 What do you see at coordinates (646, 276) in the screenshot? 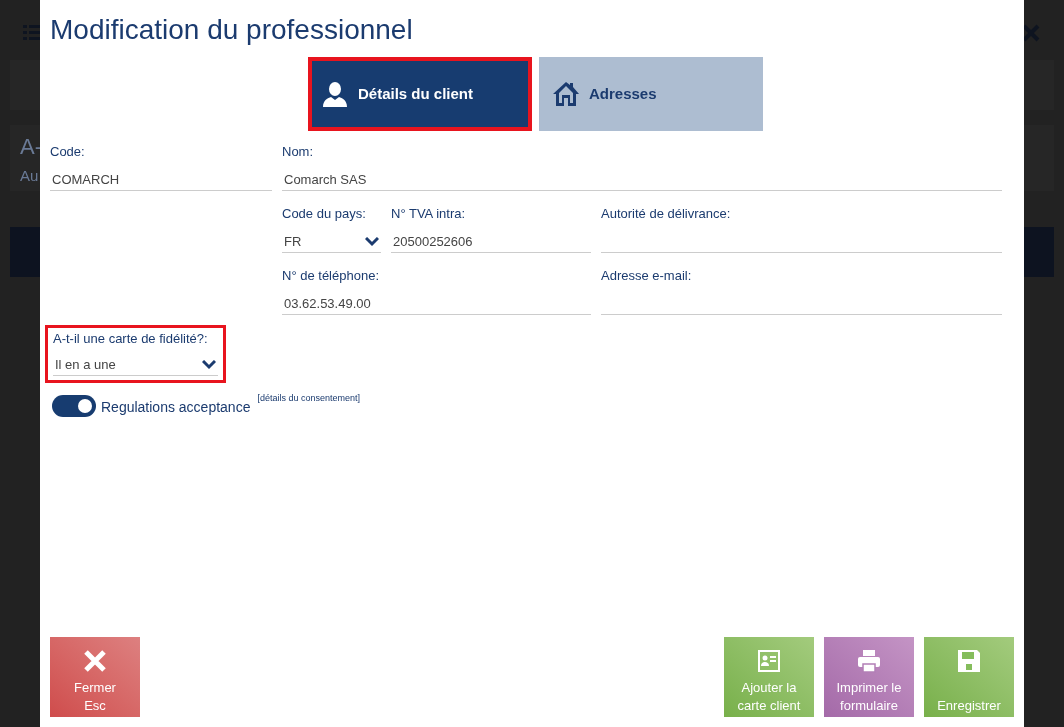
I see `field-label: Adresse e-mail:` at bounding box center [646, 276].